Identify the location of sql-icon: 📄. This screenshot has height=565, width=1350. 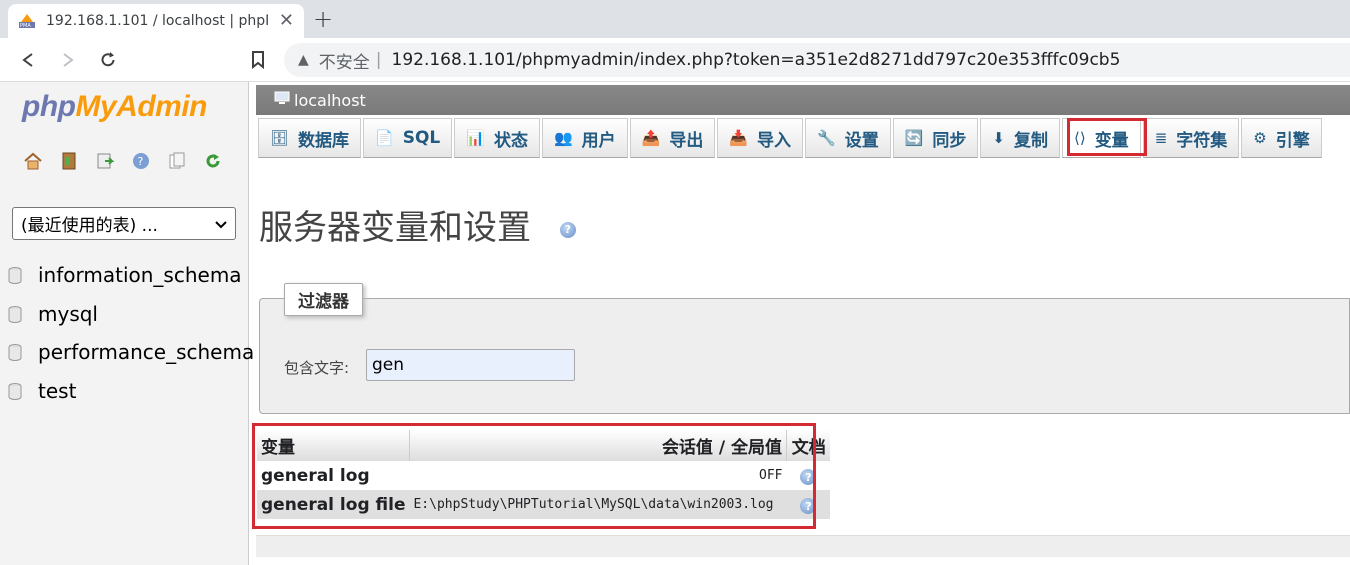
(384, 138).